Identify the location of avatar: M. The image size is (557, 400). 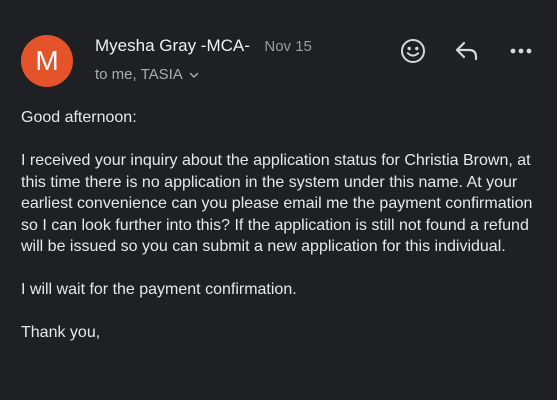
(47, 61).